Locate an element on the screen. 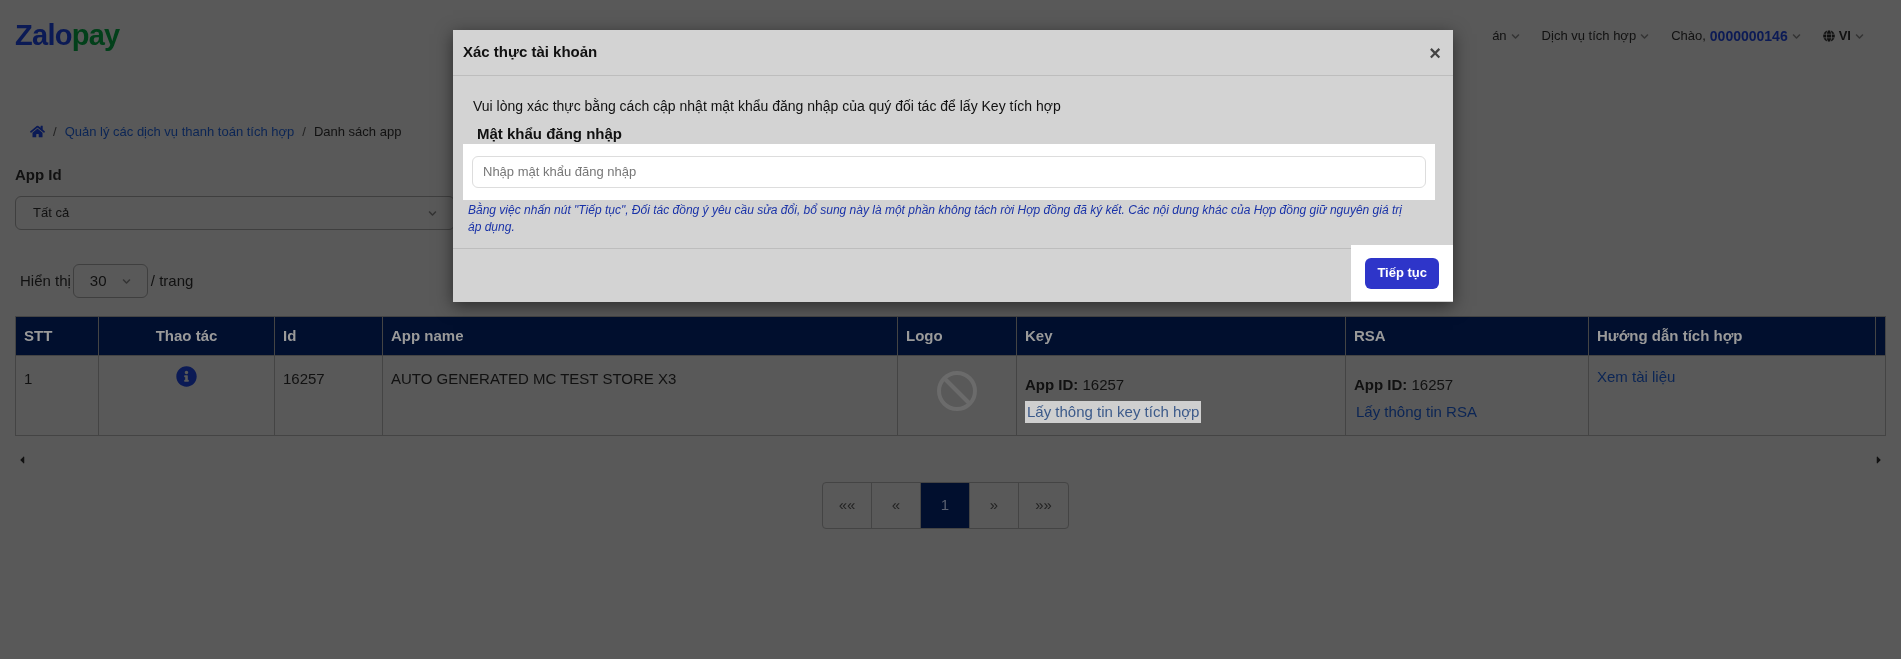 This screenshot has width=1901, height=659. info-link: Lấy thông tin RSA is located at coordinates (1416, 411).